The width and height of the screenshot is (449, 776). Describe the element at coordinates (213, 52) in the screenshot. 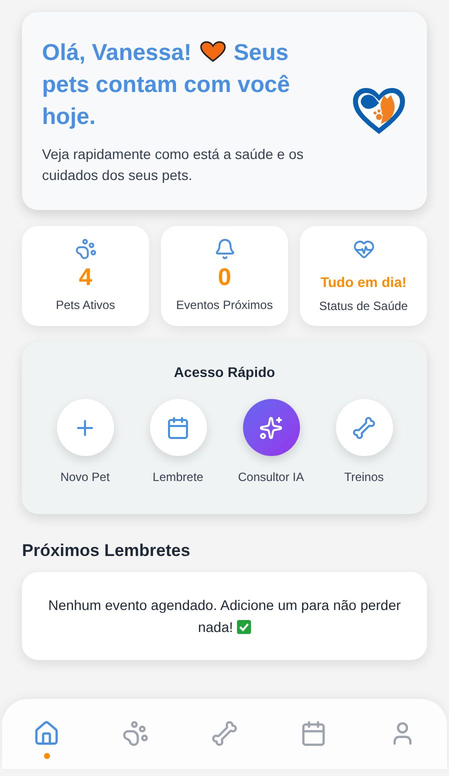

I see `heart-icon` at that location.